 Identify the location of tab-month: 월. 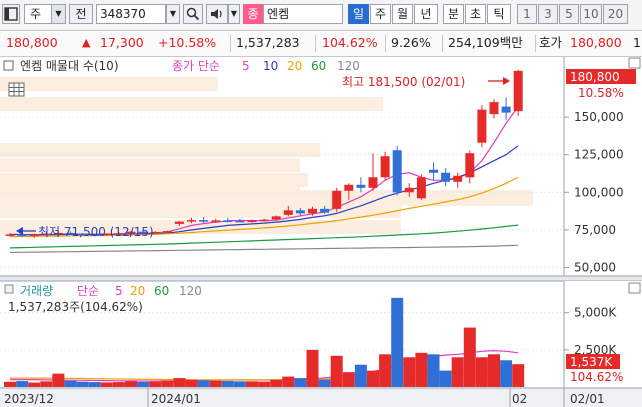
(402, 14).